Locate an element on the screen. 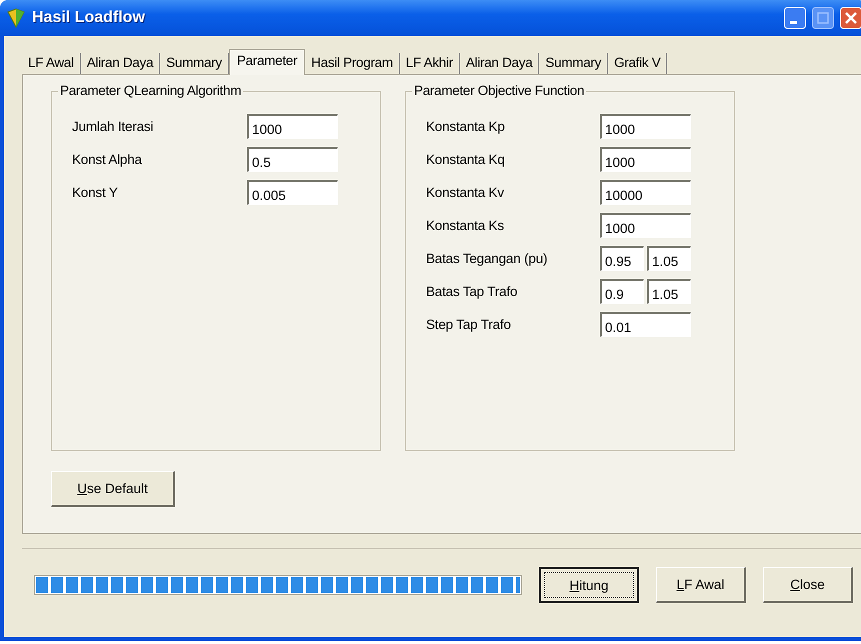 The width and height of the screenshot is (861, 644). close-button is located at coordinates (850, 18).